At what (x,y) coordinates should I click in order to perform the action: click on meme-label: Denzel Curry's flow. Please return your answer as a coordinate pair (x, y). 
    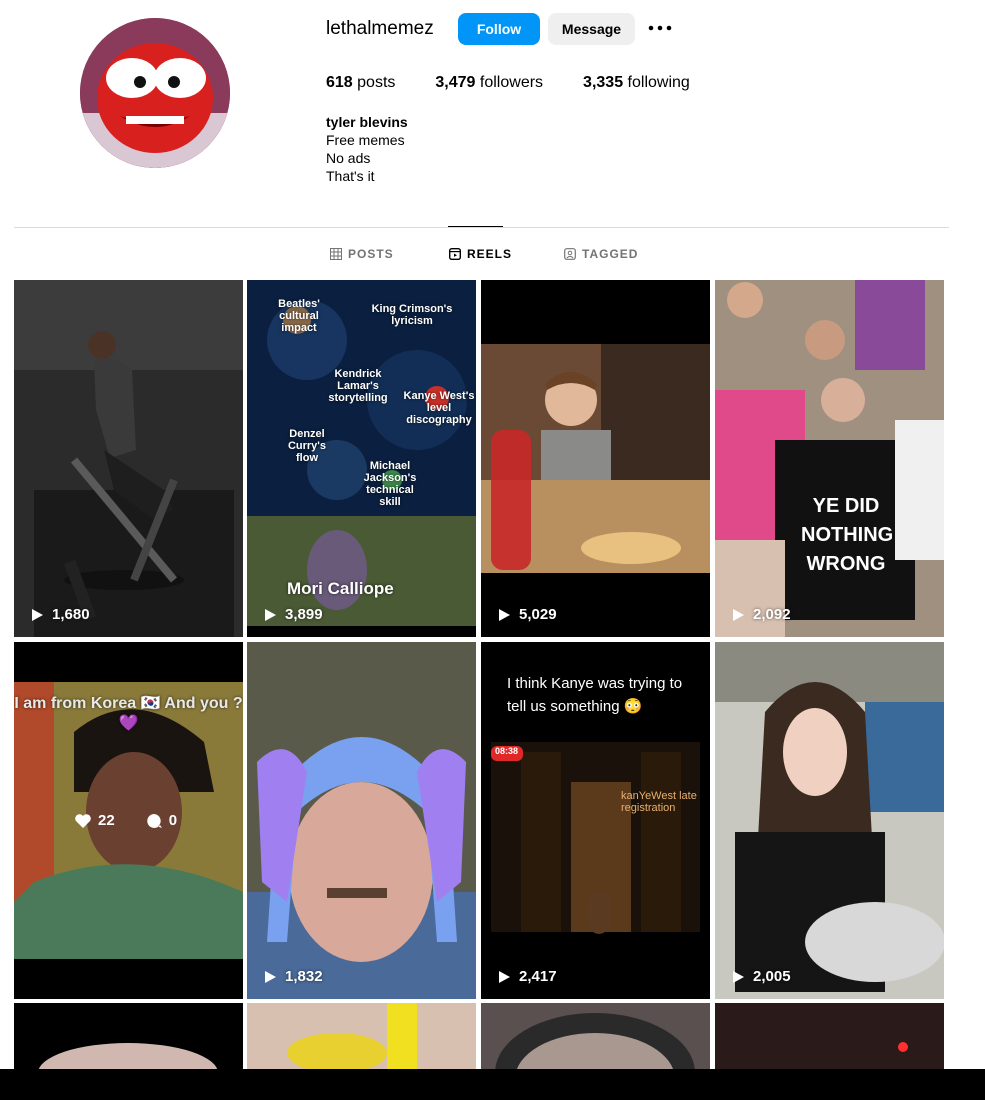
    Looking at the image, I should click on (307, 446).